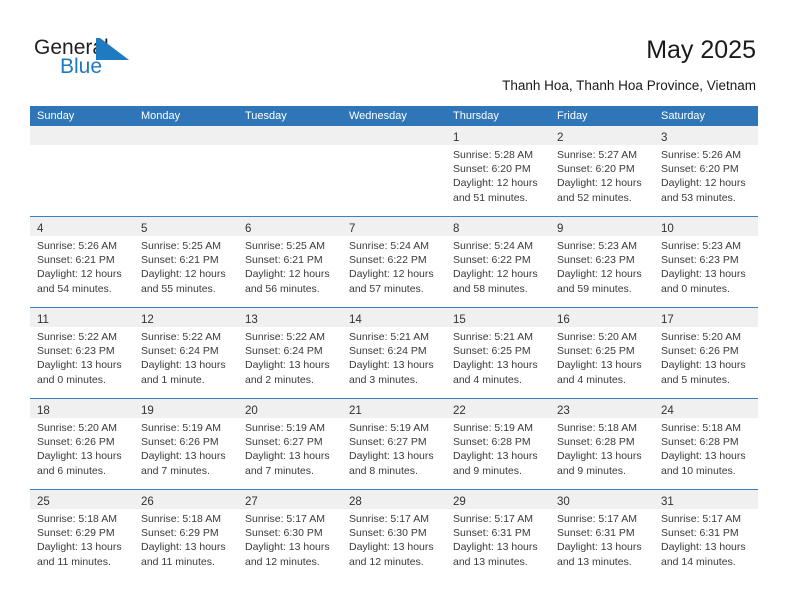  I want to click on daylight-text: Daylight: 12 hours and 58 minutes., so click(495, 281).